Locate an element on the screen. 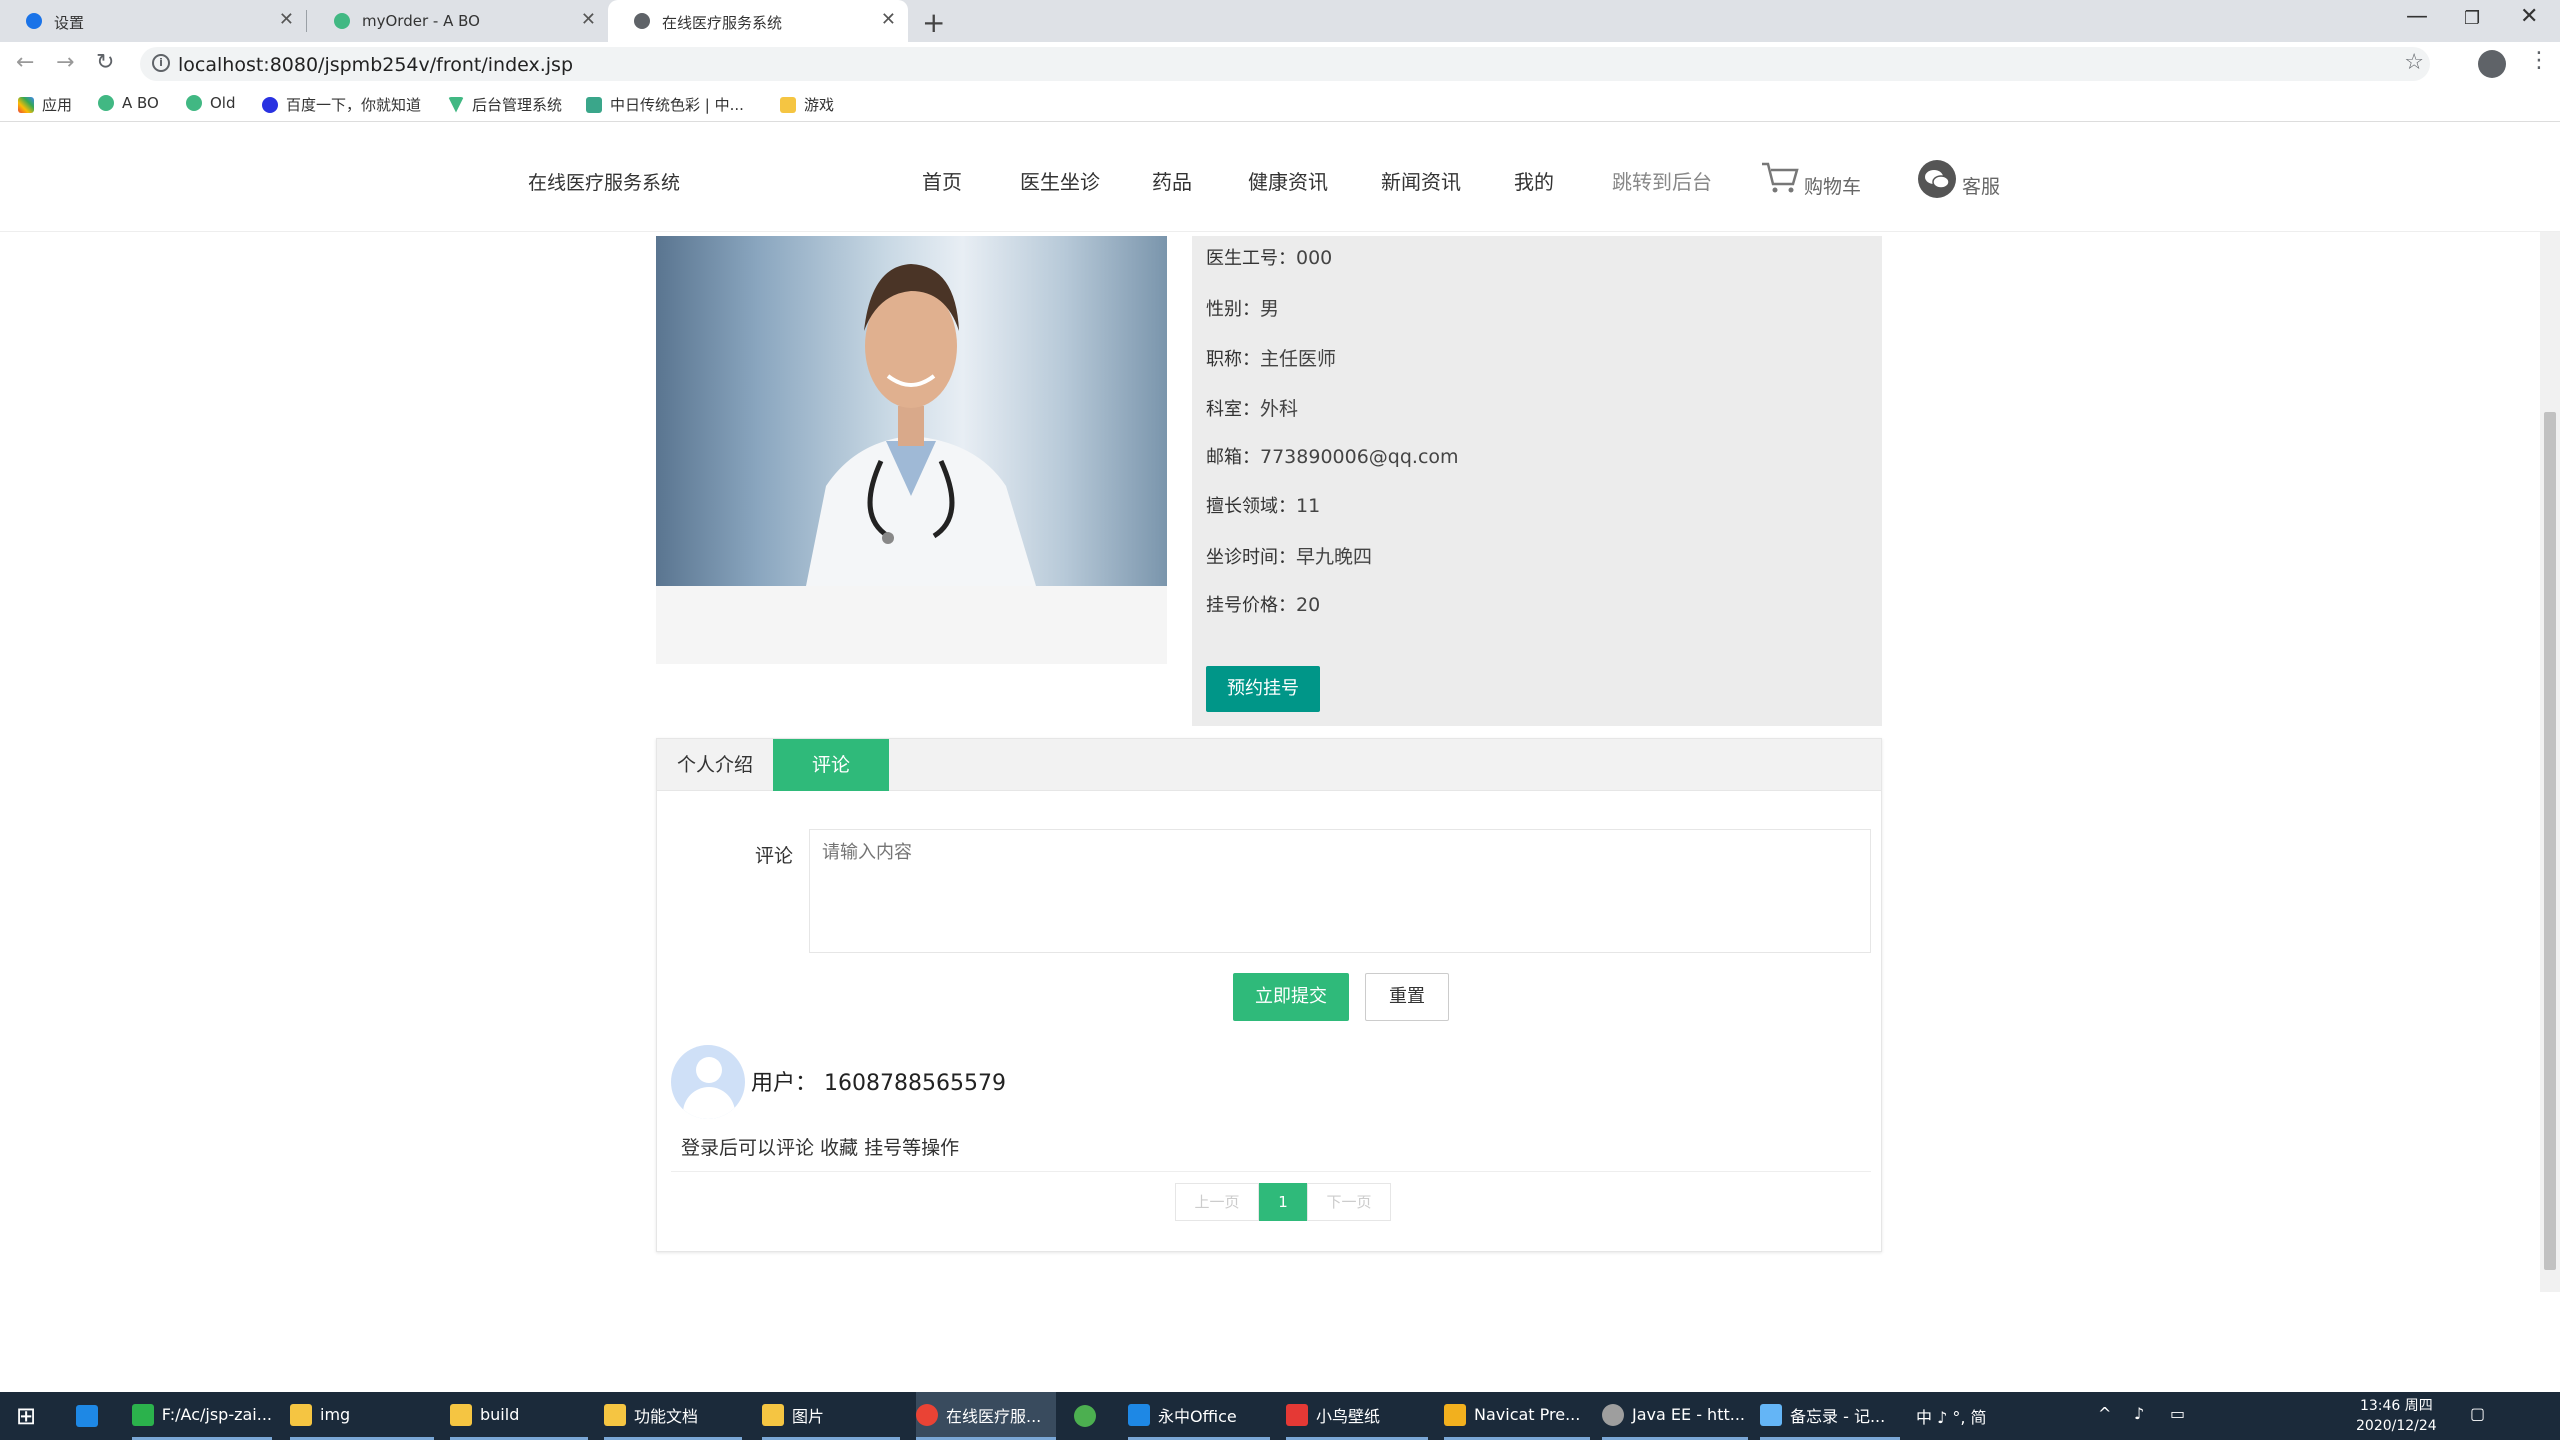 Image resolution: width=2560 pixels, height=1440 pixels. browser-tab-active: 在线医疗服务系统 ✕ is located at coordinates (758, 21).